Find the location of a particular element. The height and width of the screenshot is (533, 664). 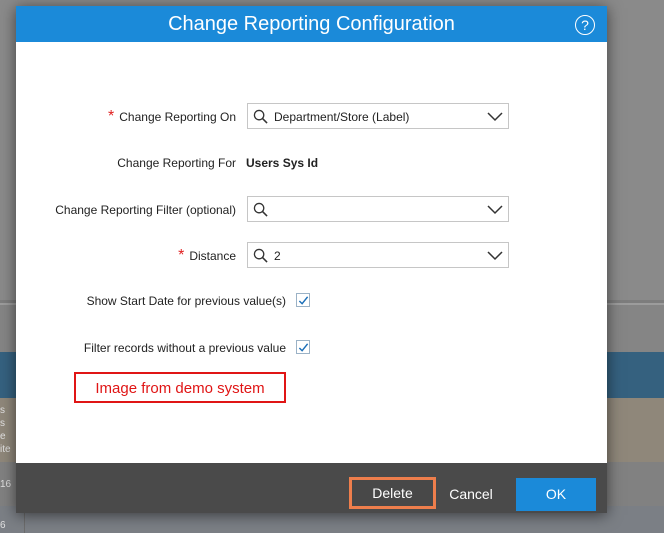

filter-records-checkbox is located at coordinates (303, 347).